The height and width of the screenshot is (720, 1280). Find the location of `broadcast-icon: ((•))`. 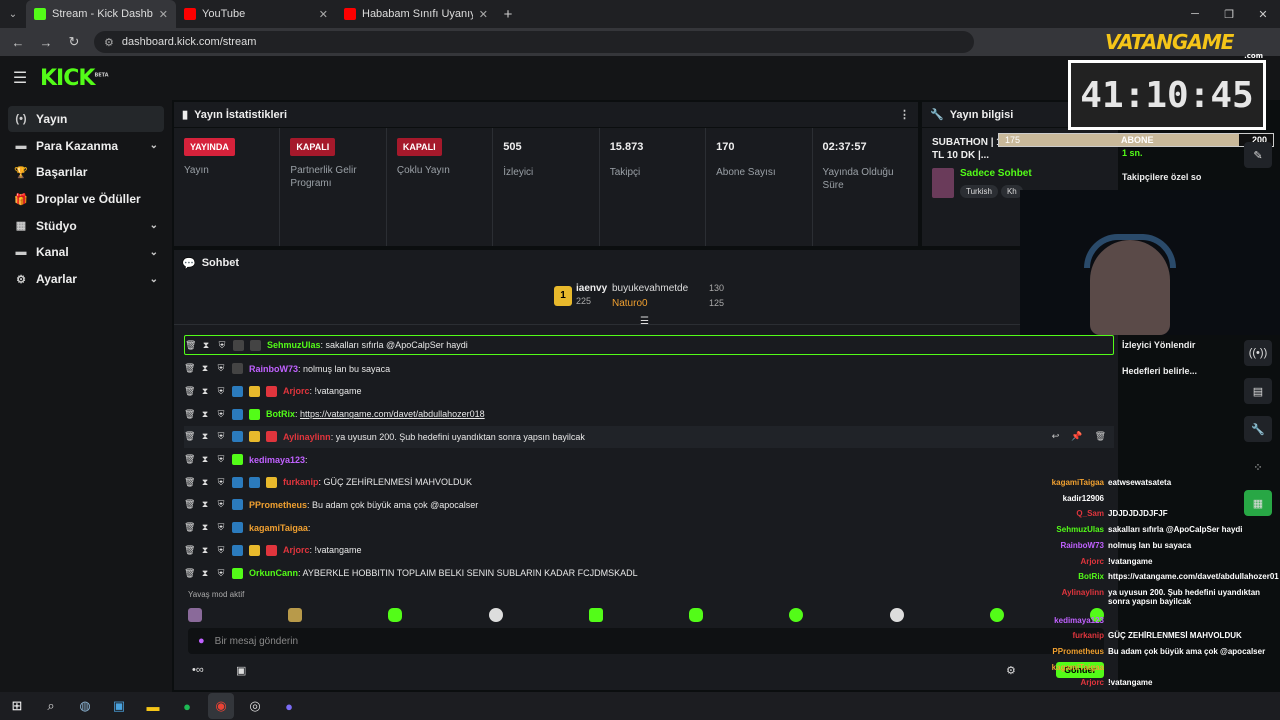

broadcast-icon: ((•)) is located at coordinates (1258, 353).